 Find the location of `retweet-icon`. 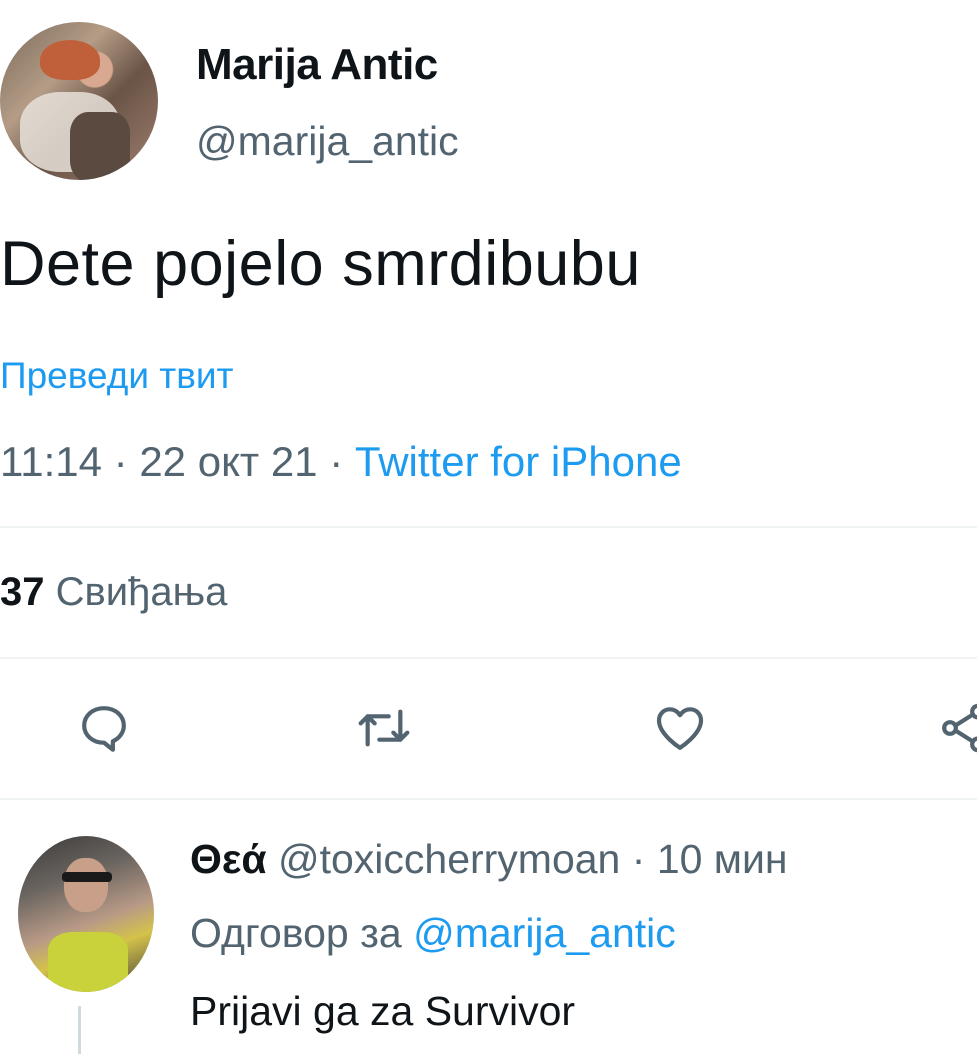

retweet-icon is located at coordinates (384, 728).